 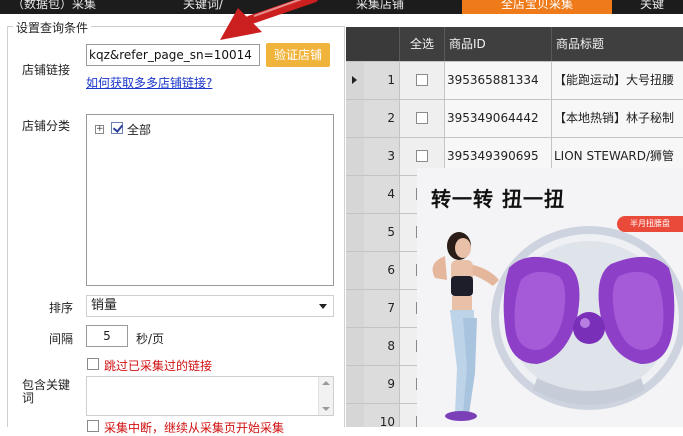 What do you see at coordinates (617, 44) in the screenshot?
I see `product-title-header: 商品标题` at bounding box center [617, 44].